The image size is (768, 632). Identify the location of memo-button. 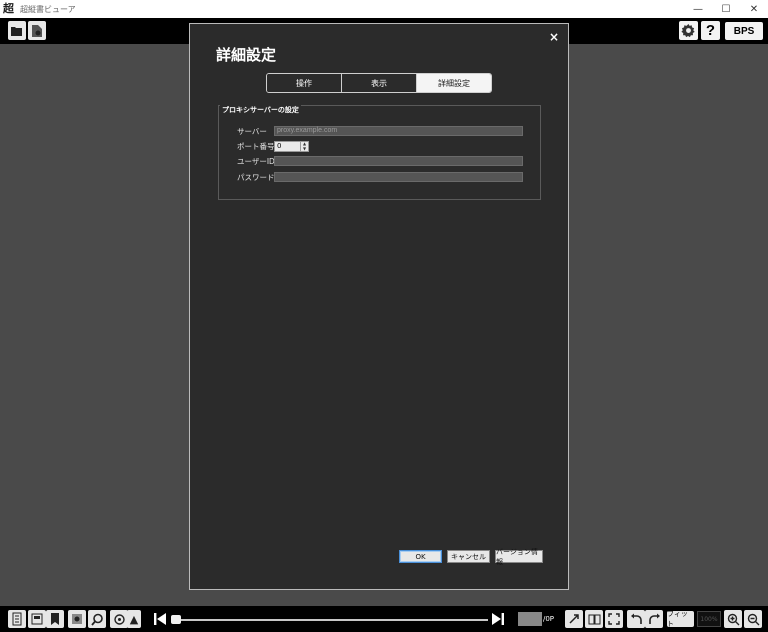
(77, 619).